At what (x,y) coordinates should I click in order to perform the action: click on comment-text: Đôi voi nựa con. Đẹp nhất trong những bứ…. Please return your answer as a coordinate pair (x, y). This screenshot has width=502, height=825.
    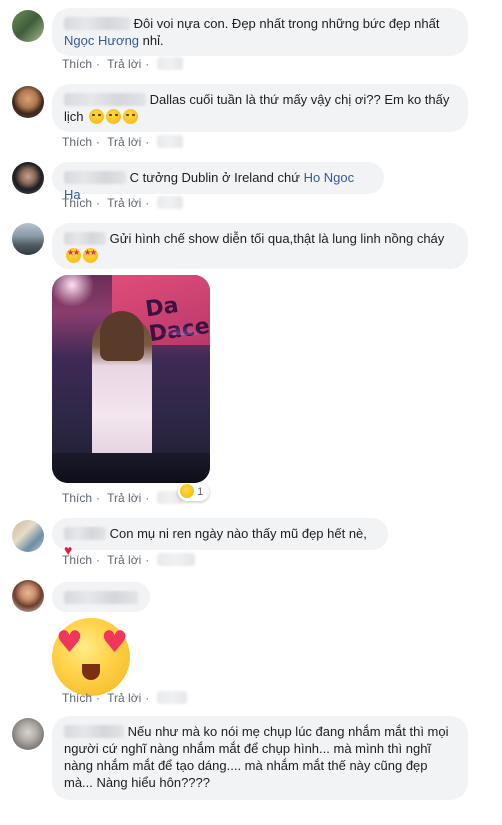
    Looking at the image, I should click on (286, 23).